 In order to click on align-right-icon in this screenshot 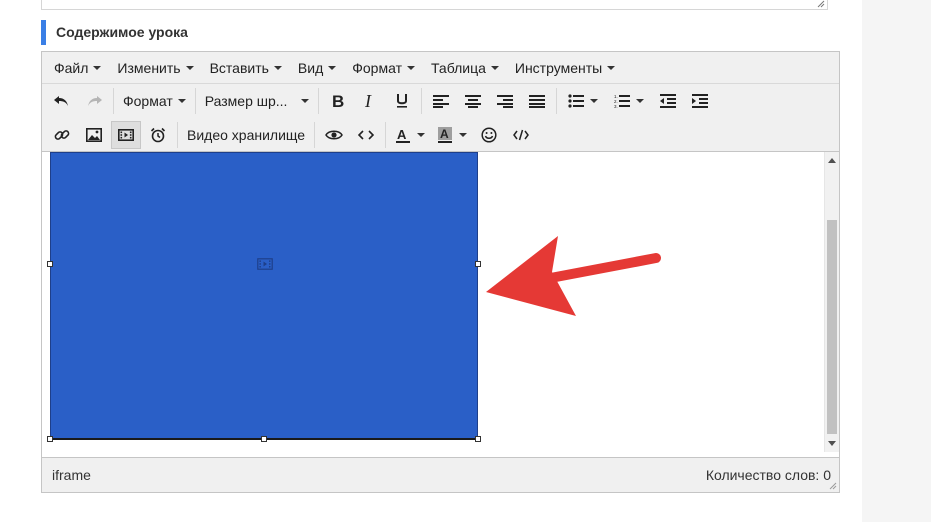, I will do `click(504, 101)`.